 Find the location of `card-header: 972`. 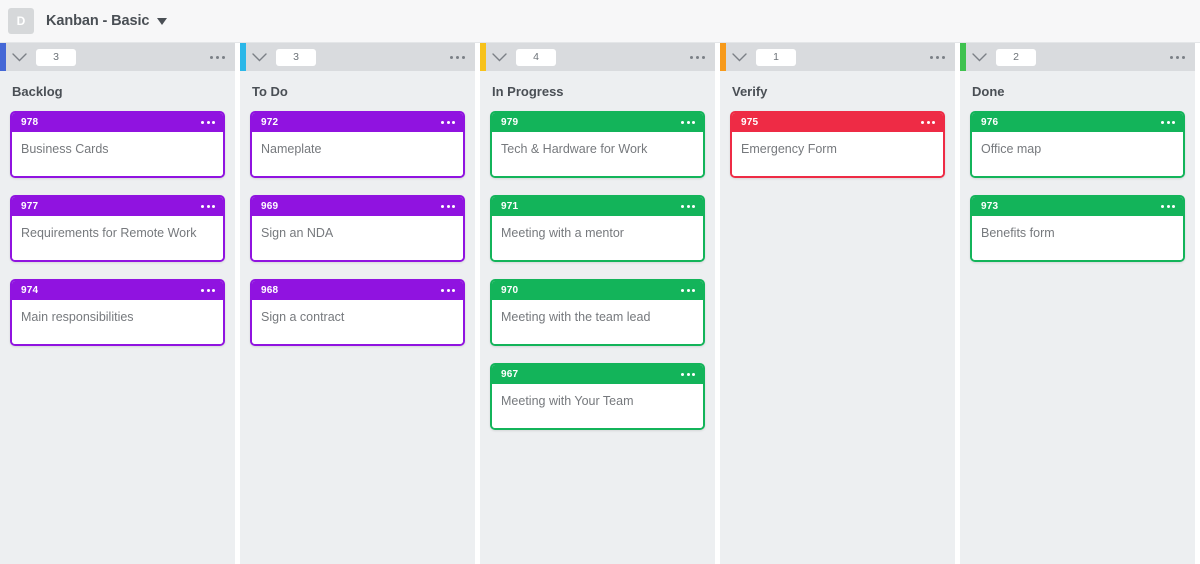

card-header: 972 is located at coordinates (357, 122).